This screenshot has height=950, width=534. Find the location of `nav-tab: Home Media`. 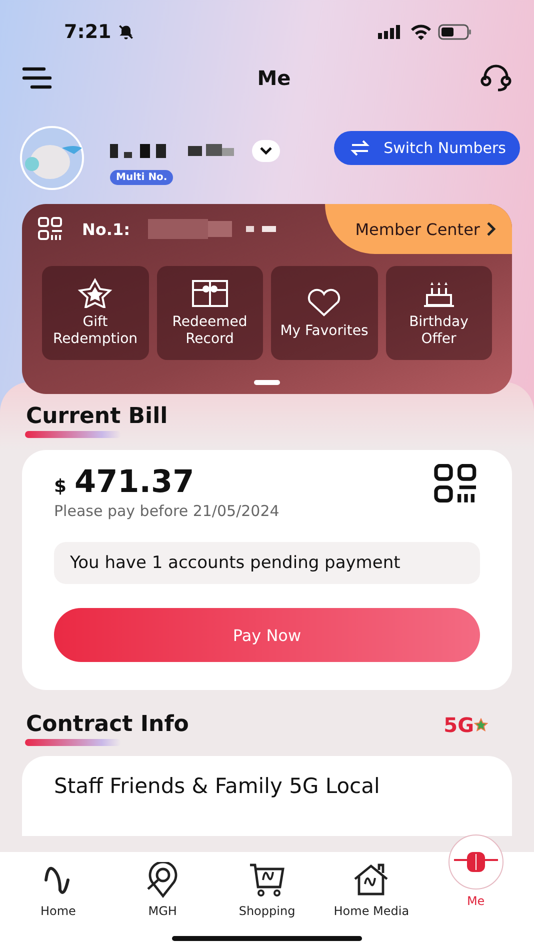

nav-tab: Home Media is located at coordinates (371, 901).